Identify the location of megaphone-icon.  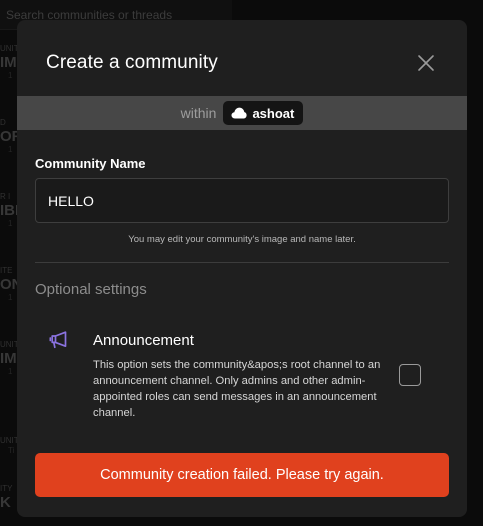
(58, 340).